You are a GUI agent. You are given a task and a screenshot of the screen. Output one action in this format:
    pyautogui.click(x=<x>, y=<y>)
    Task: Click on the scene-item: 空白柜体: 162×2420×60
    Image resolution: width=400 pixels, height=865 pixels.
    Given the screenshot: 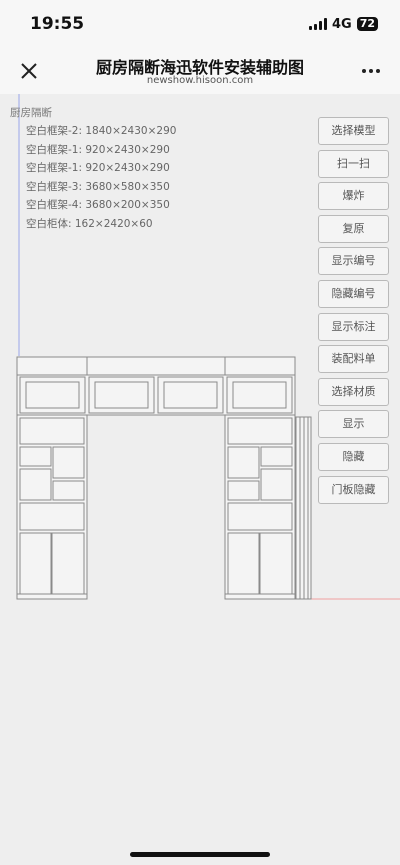 What is the action you would take?
    pyautogui.click(x=101, y=224)
    